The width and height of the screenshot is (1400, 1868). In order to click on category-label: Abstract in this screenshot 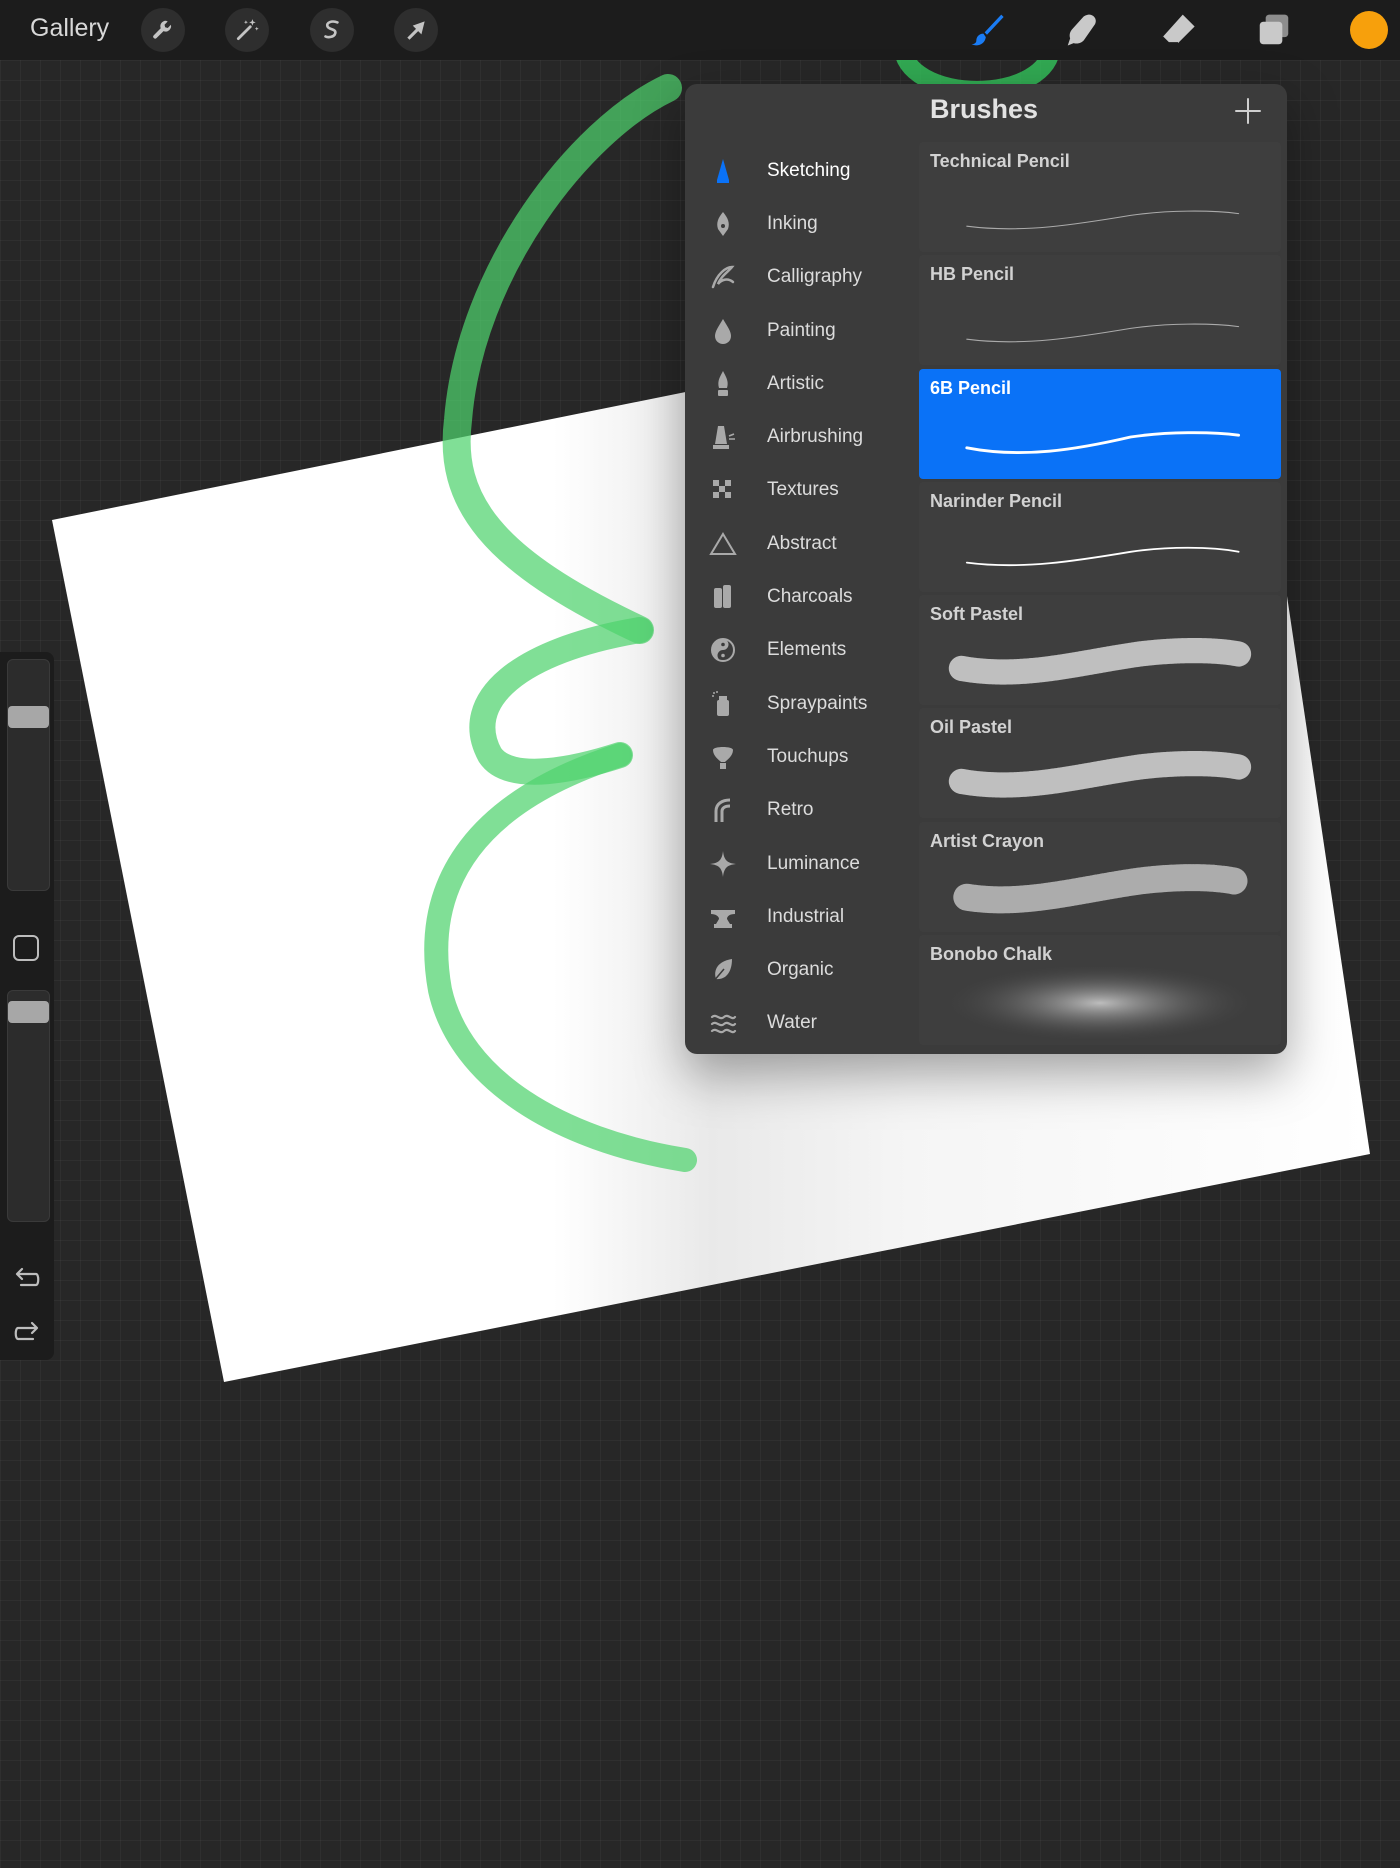, I will do `click(802, 543)`.